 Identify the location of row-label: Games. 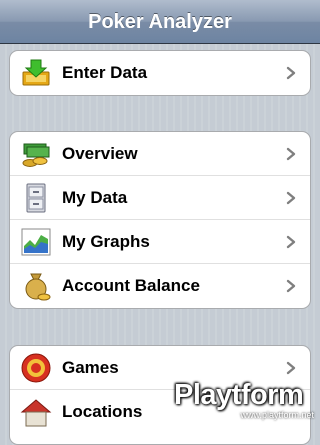
(90, 367).